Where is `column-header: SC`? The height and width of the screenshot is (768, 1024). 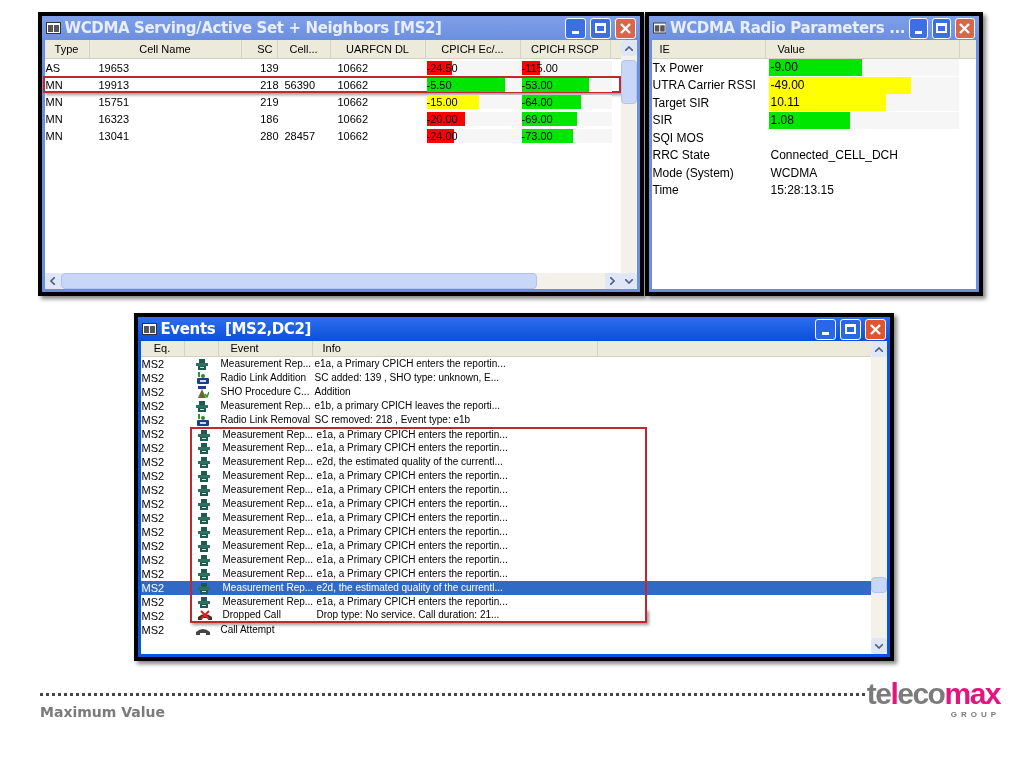
column-header: SC is located at coordinates (259, 49).